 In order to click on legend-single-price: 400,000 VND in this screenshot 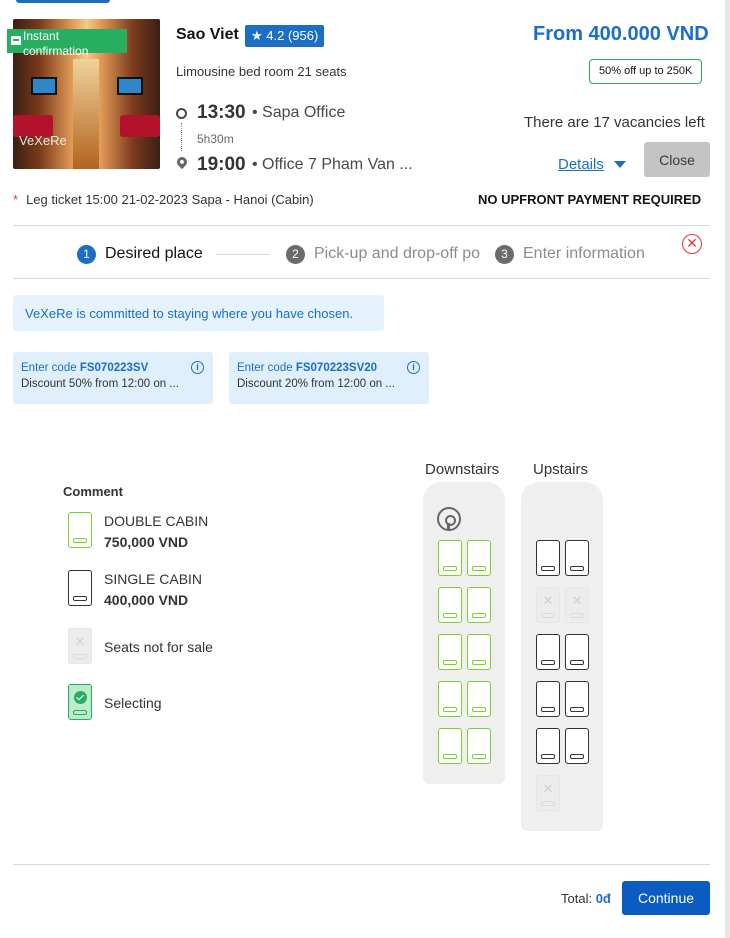, I will do `click(146, 600)`.